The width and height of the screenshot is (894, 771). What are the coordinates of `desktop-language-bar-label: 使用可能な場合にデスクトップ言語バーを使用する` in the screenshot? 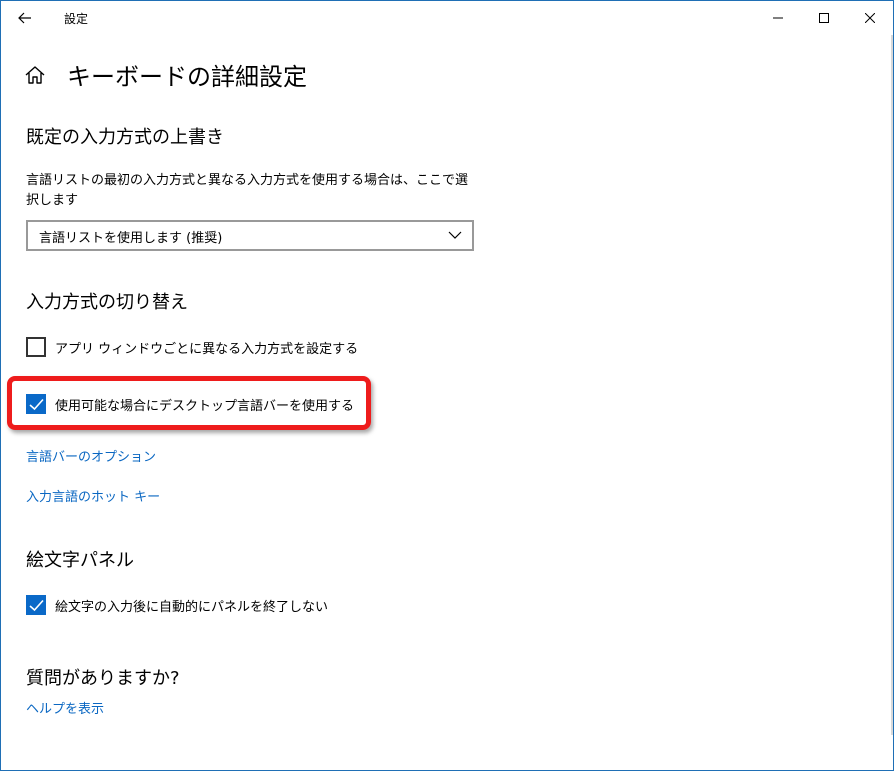 It's located at (205, 406).